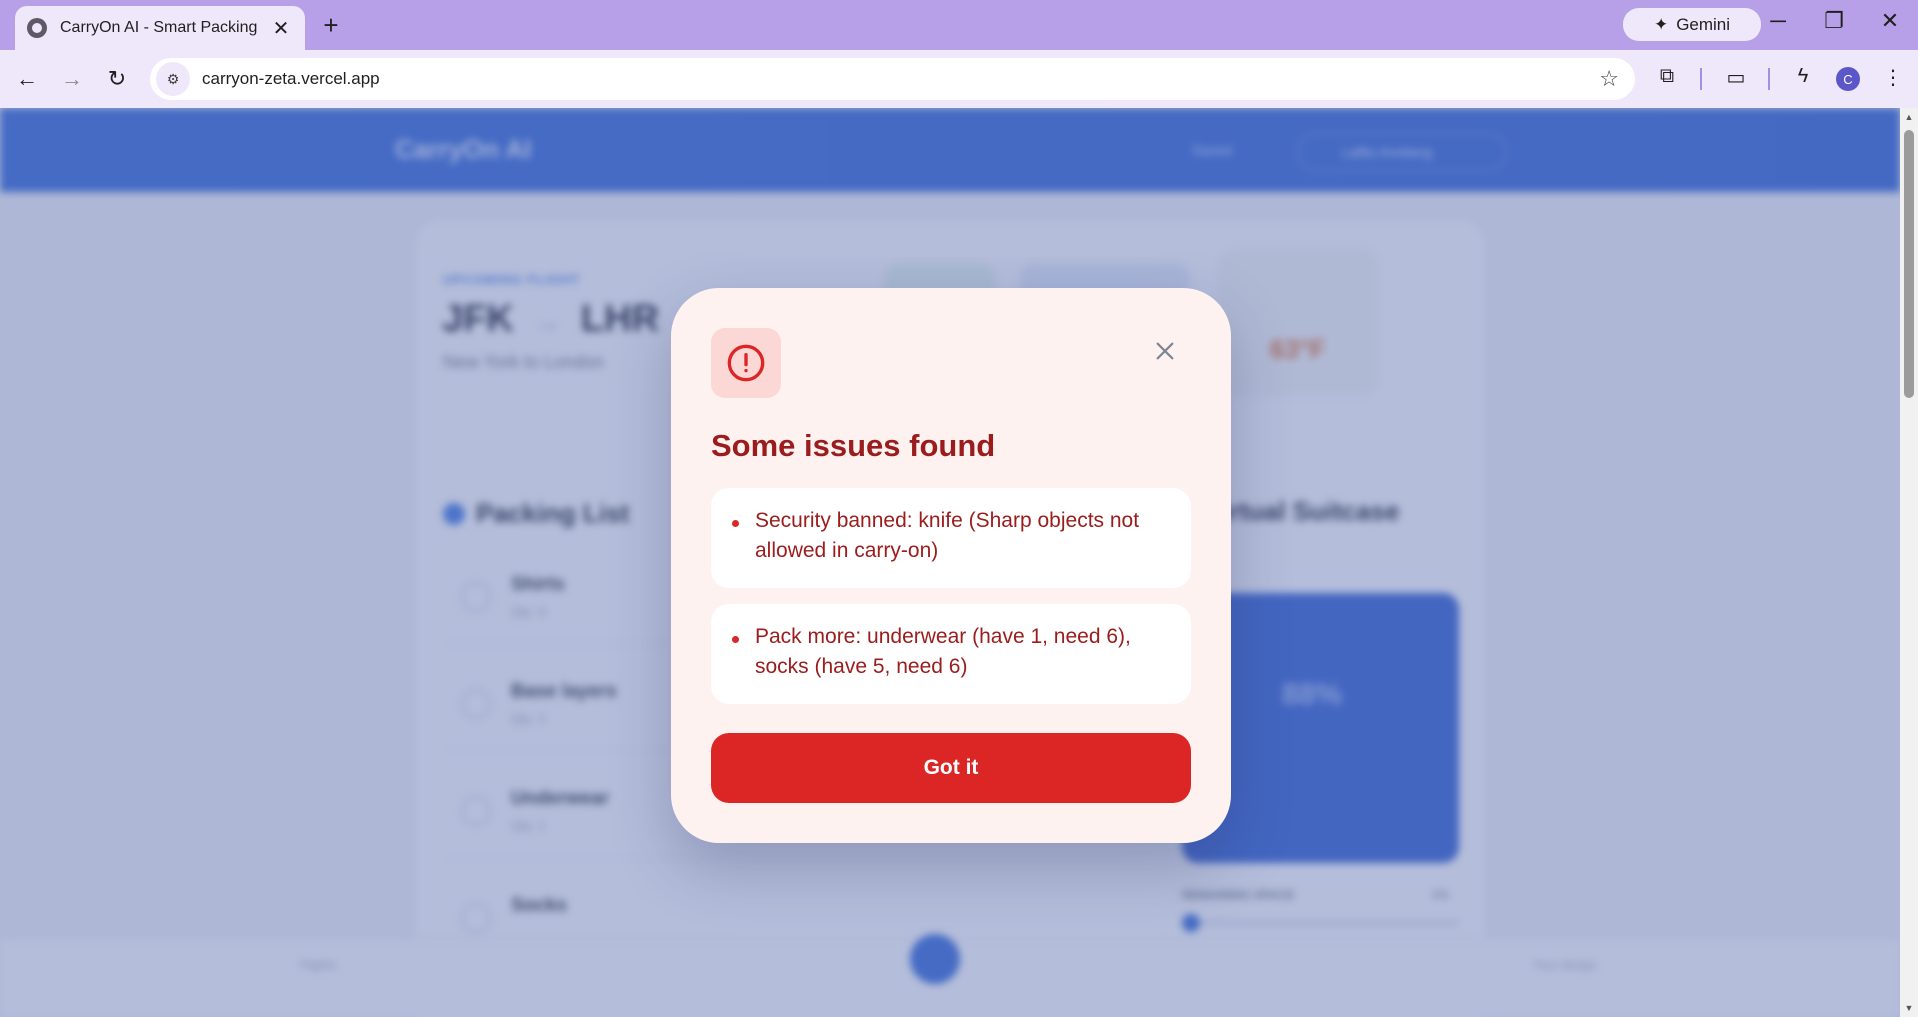 The image size is (1918, 1017). I want to click on gemini-button: ✦ Gemini, so click(1692, 24).